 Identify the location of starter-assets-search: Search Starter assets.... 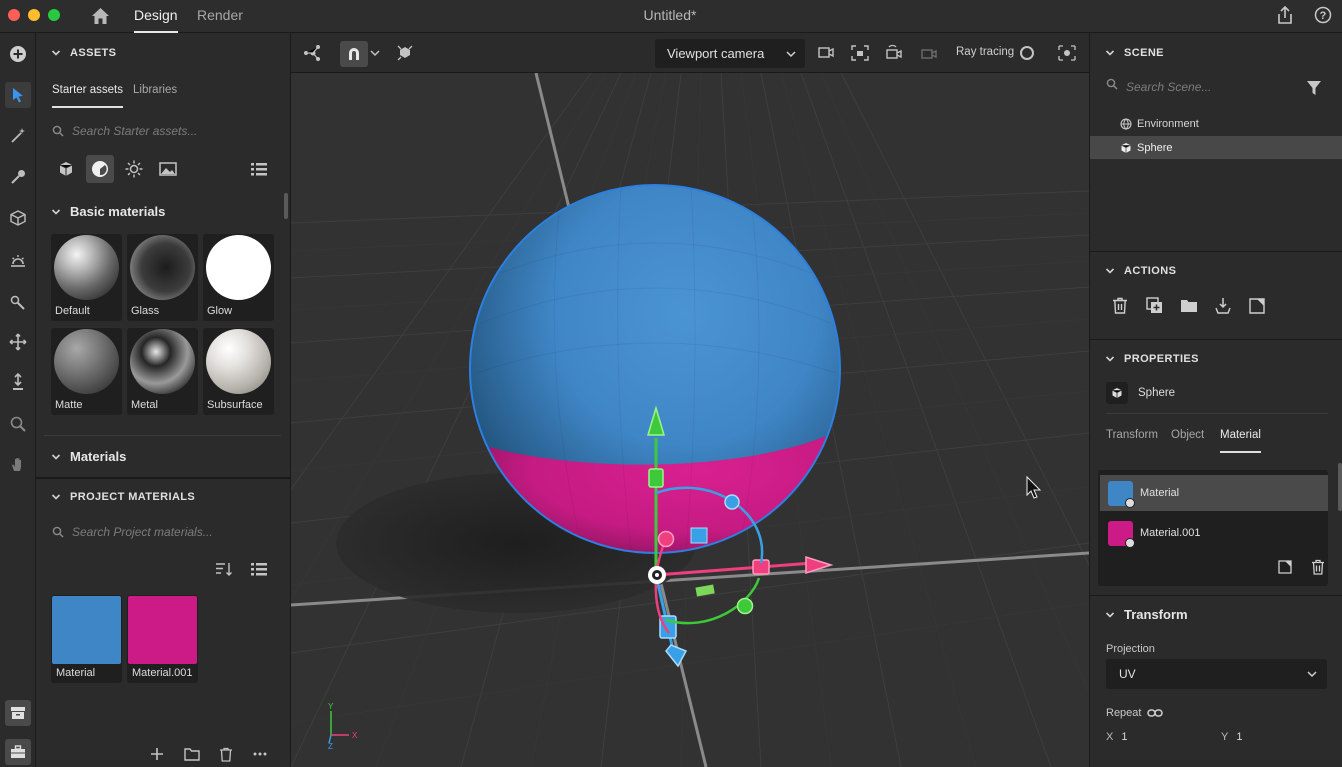
(124, 131).